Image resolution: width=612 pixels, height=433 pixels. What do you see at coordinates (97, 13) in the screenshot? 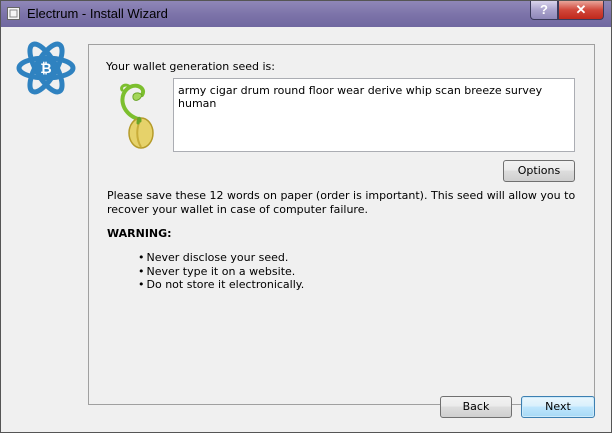
I see `window-title: Electrum - Install Wizard` at bounding box center [97, 13].